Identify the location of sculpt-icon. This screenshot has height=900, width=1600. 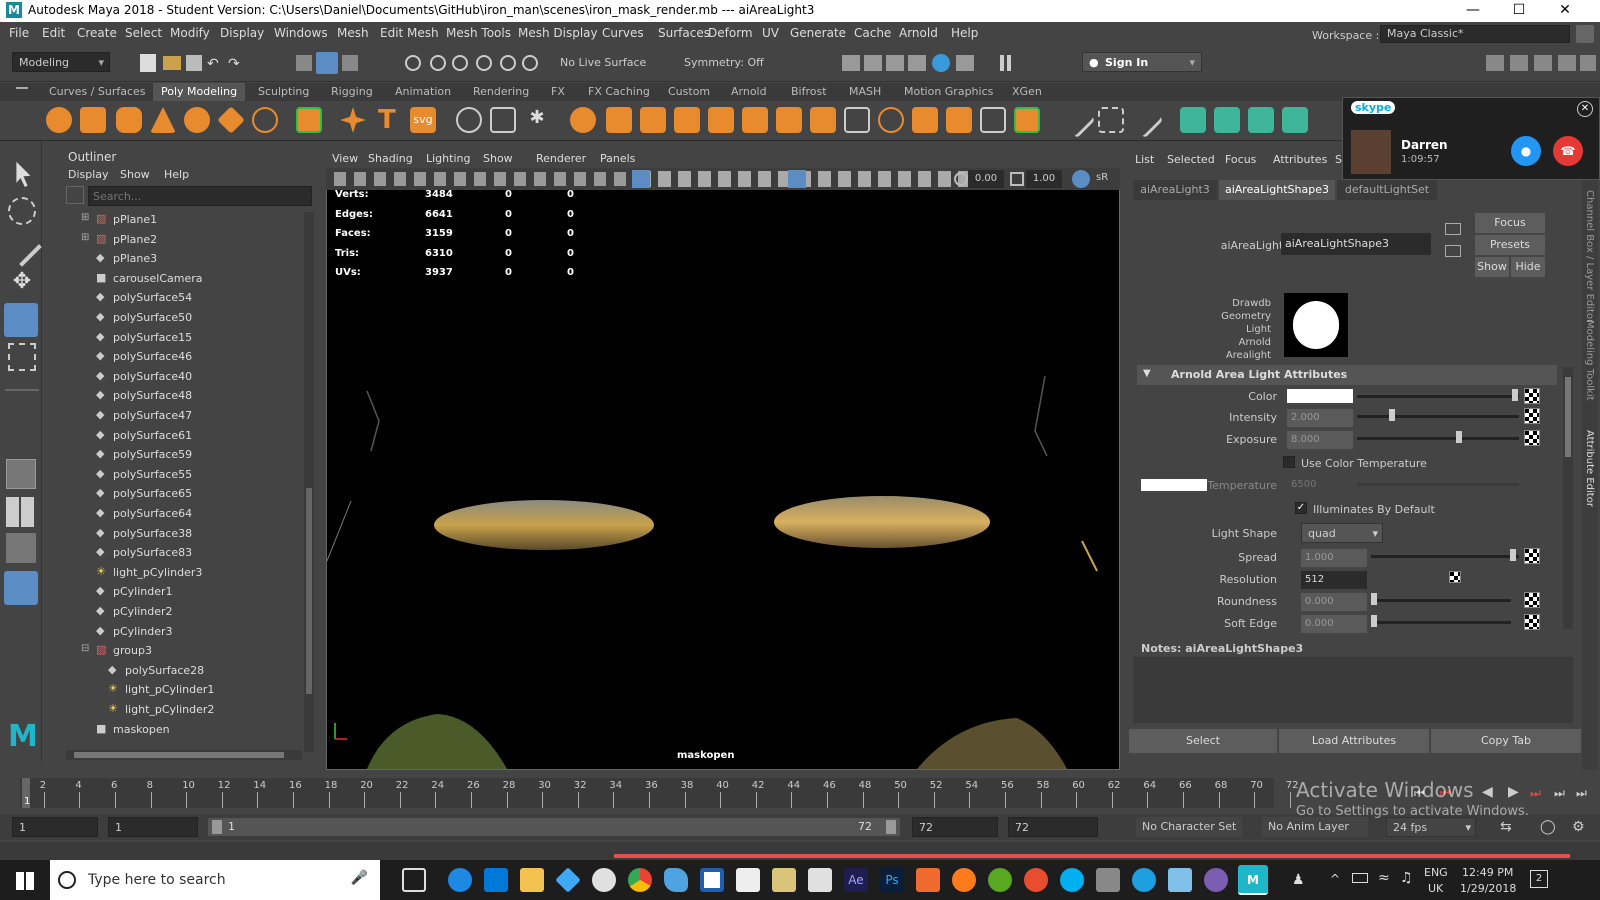
(1077, 120).